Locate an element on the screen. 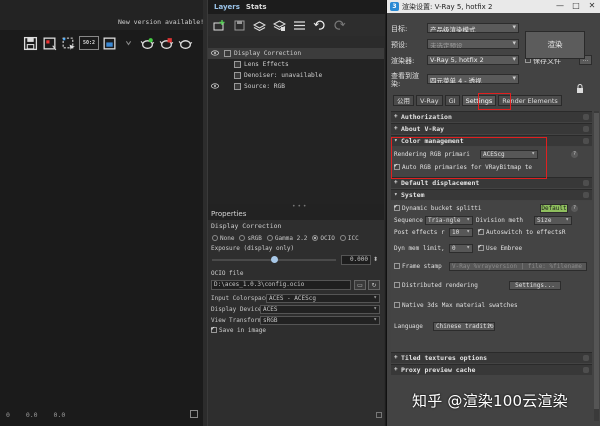  radio-srgb: sRGB is located at coordinates (250, 238).